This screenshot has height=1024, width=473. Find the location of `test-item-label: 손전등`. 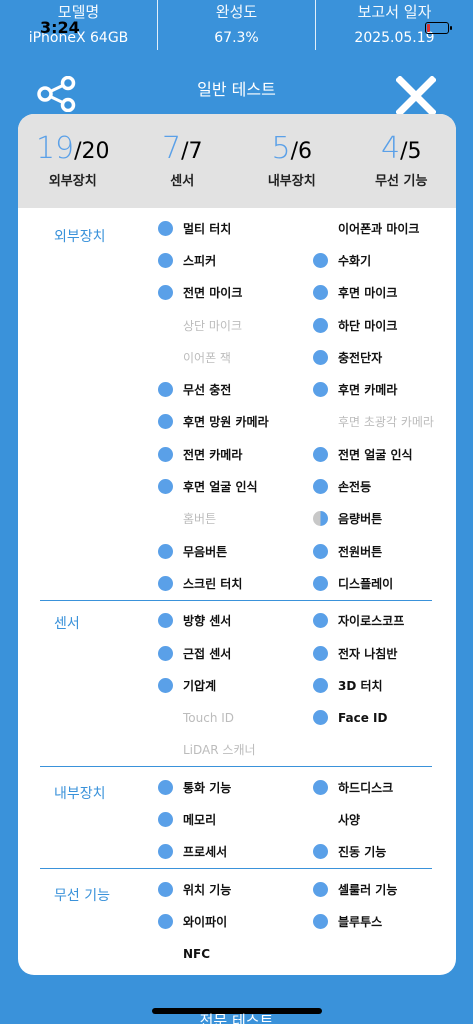

test-item-label: 손전등 is located at coordinates (355, 487).